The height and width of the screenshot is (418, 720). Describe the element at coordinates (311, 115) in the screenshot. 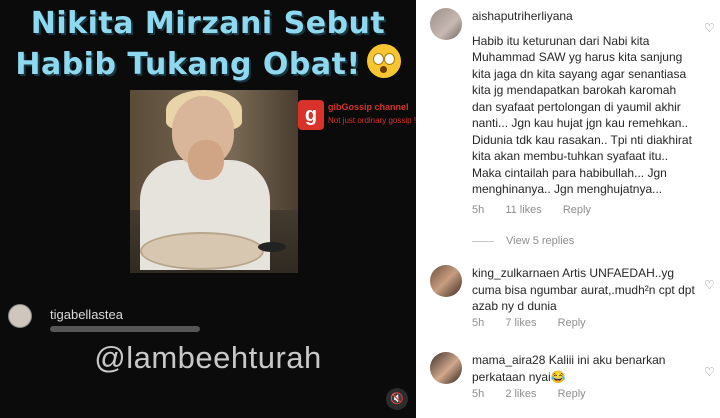

I see `channel-logo: g` at that location.